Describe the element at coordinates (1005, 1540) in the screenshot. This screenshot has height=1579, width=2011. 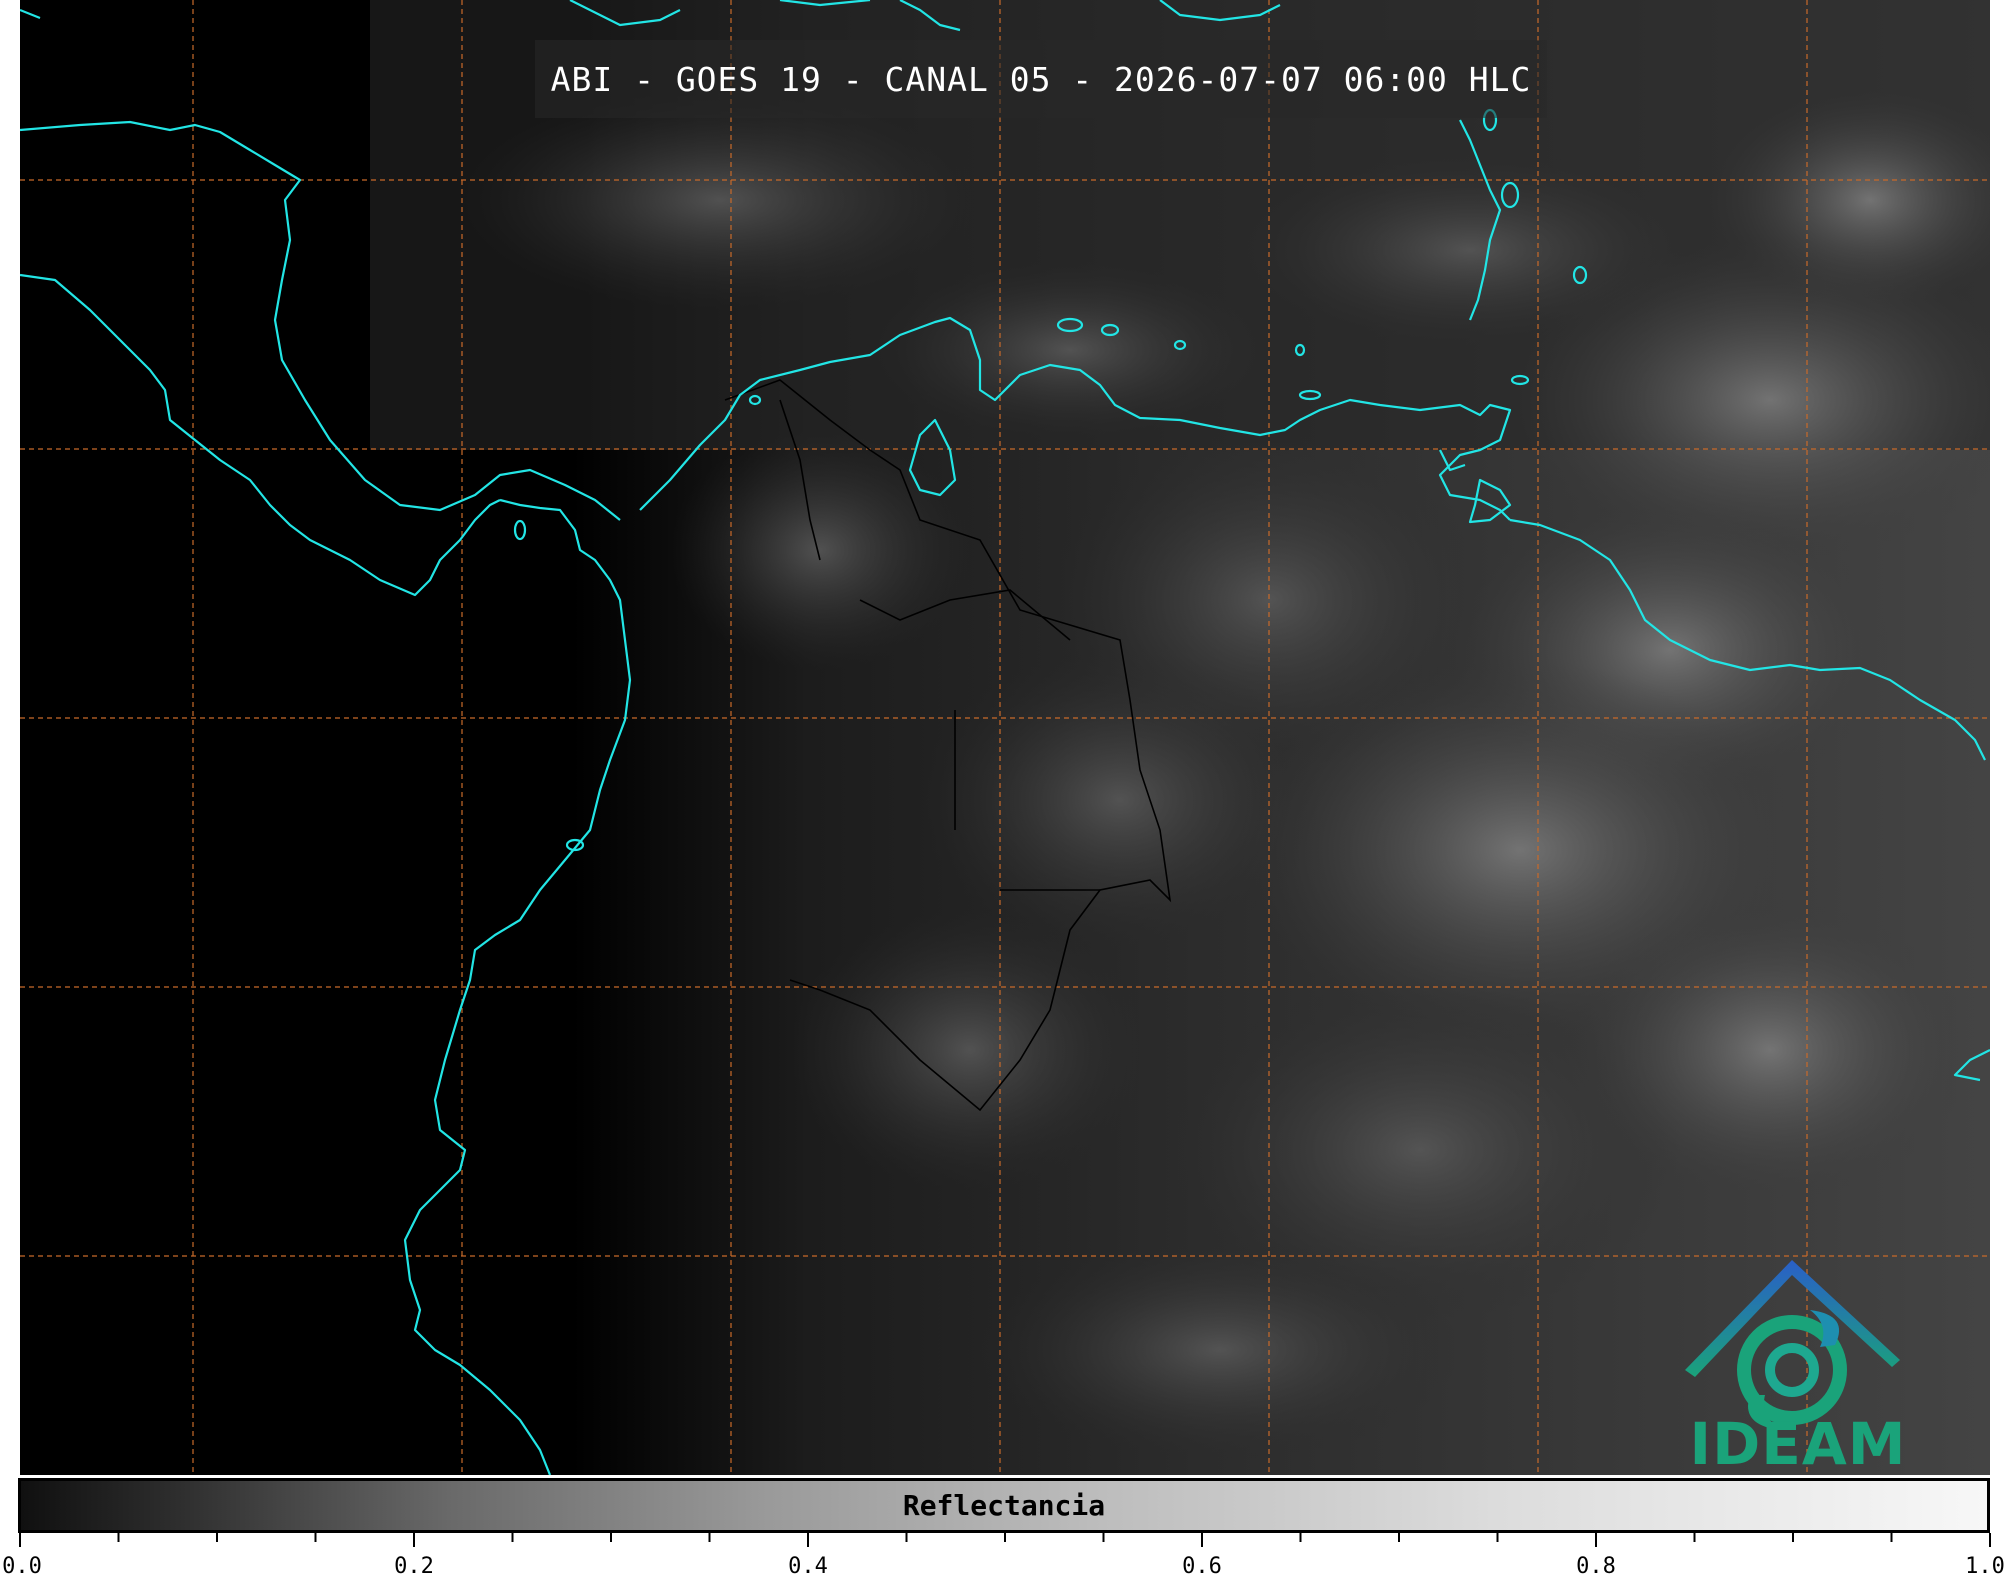
I see `colorbar-ticks` at that location.